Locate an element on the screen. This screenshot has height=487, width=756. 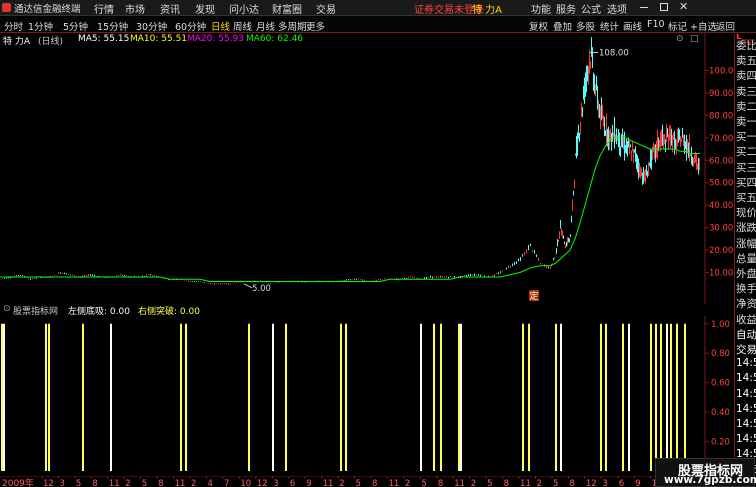
menu-market: 市场 is located at coordinates (135, 8).